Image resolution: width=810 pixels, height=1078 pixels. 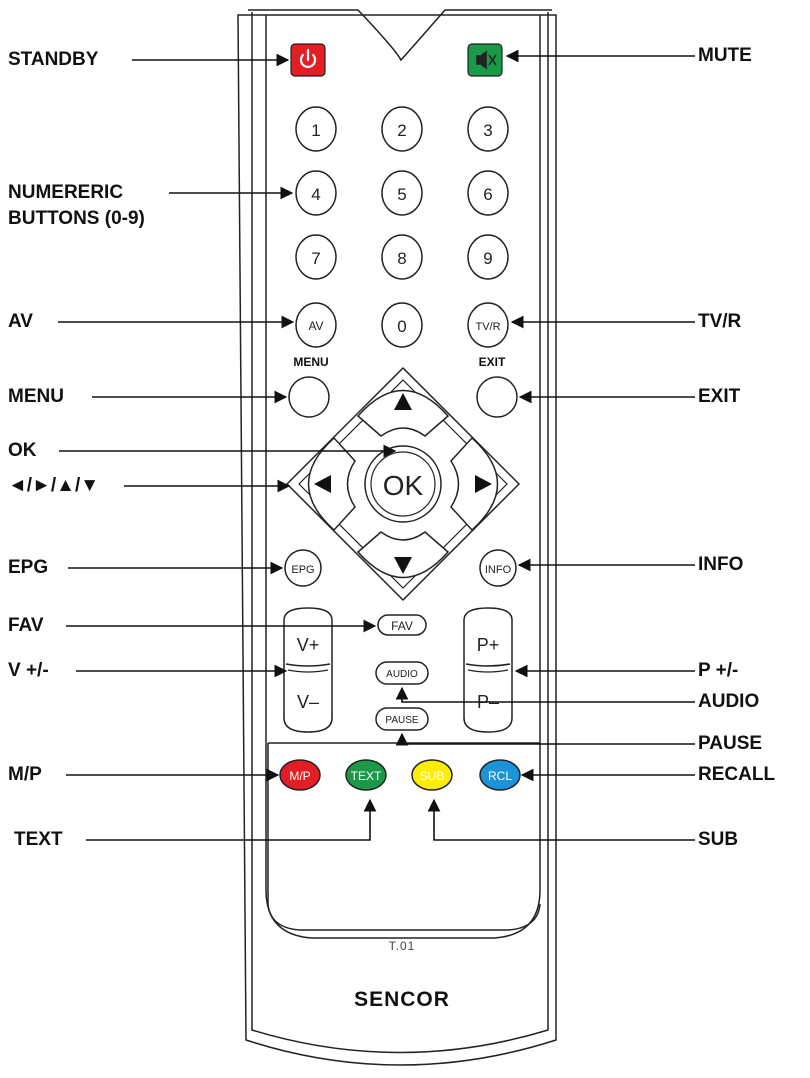 What do you see at coordinates (485, 60) in the screenshot?
I see `mute-button` at bounding box center [485, 60].